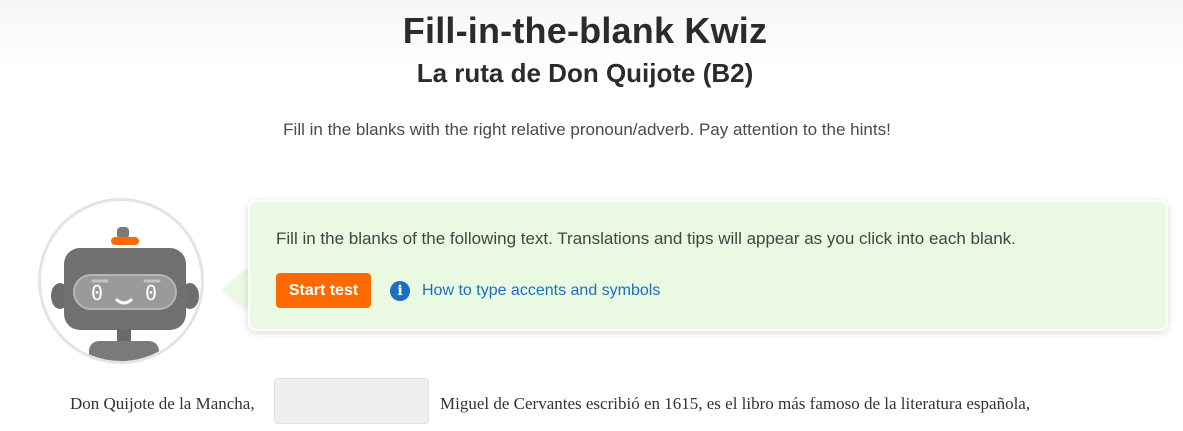 The image size is (1183, 431). What do you see at coordinates (541, 290) in the screenshot?
I see `accents-help-label: How to type accents and symbols` at bounding box center [541, 290].